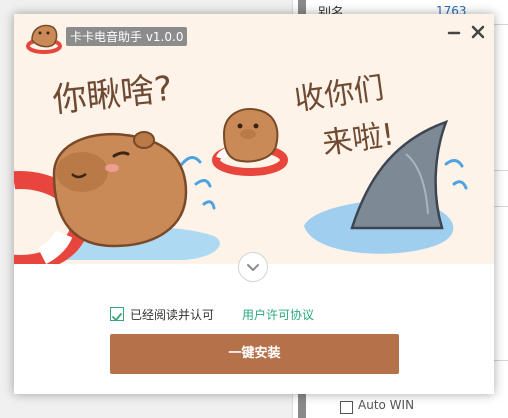 This screenshot has width=508, height=418. What do you see at coordinates (127, 36) in the screenshot?
I see `window-title: 卡卡电音助手 v1.0.0` at bounding box center [127, 36].